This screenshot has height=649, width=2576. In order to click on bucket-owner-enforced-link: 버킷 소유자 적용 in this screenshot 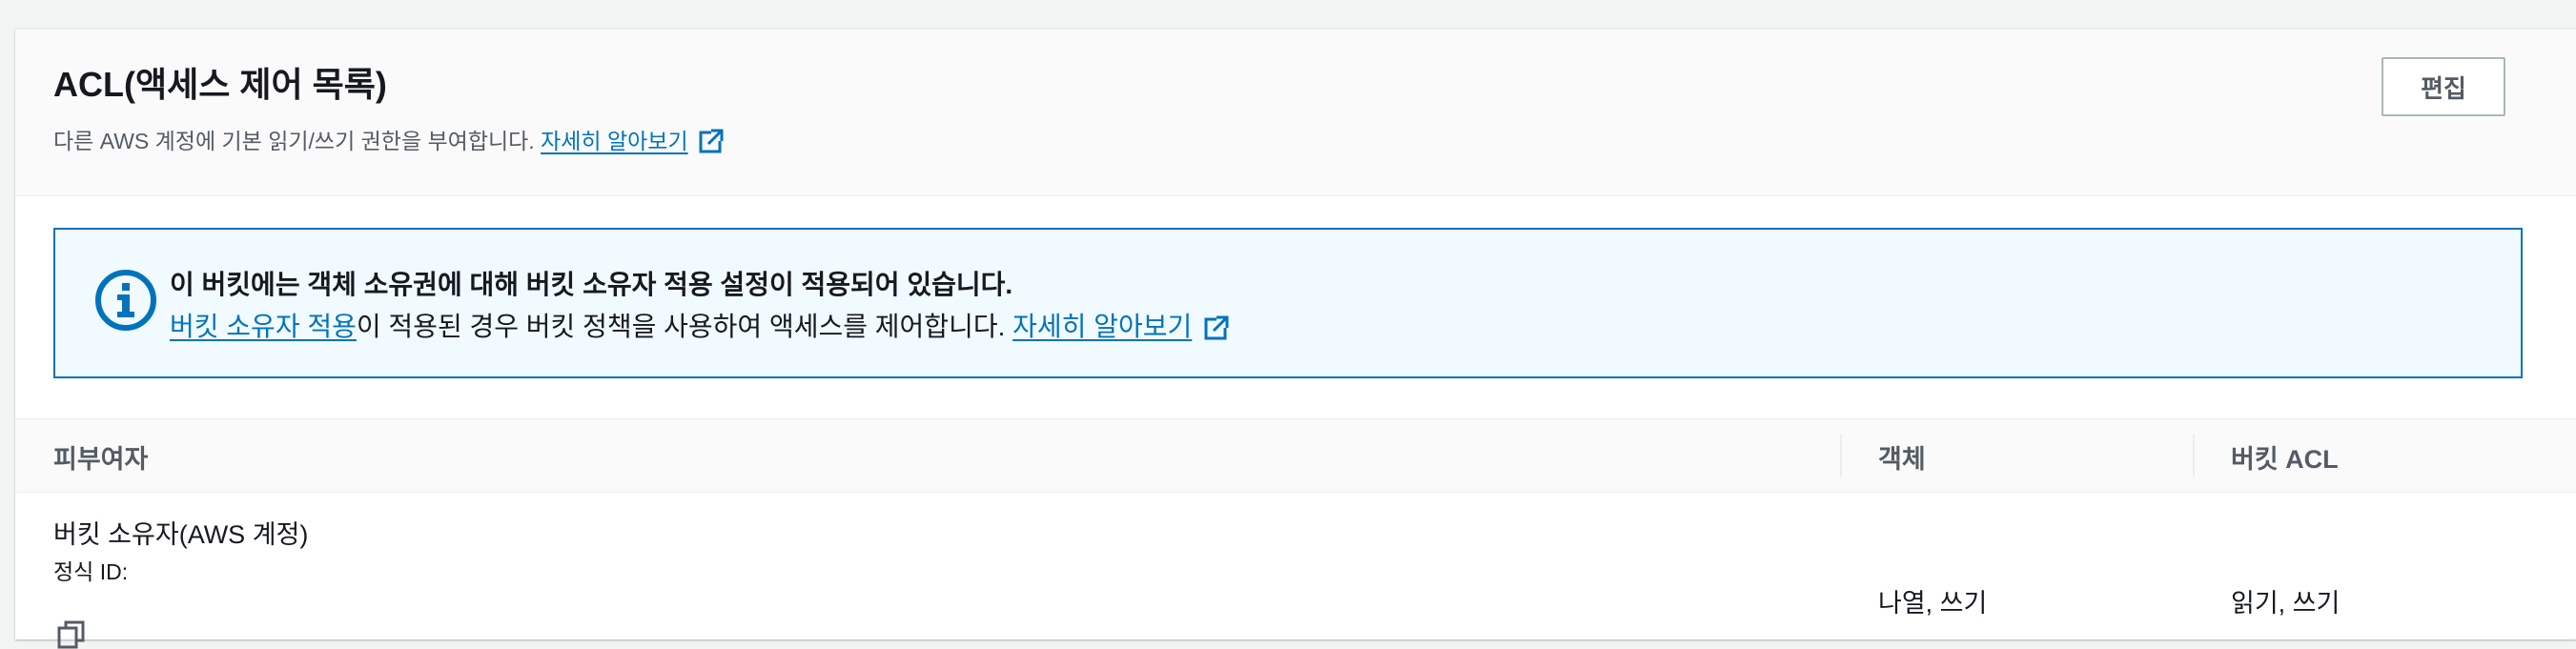, I will do `click(263, 326)`.